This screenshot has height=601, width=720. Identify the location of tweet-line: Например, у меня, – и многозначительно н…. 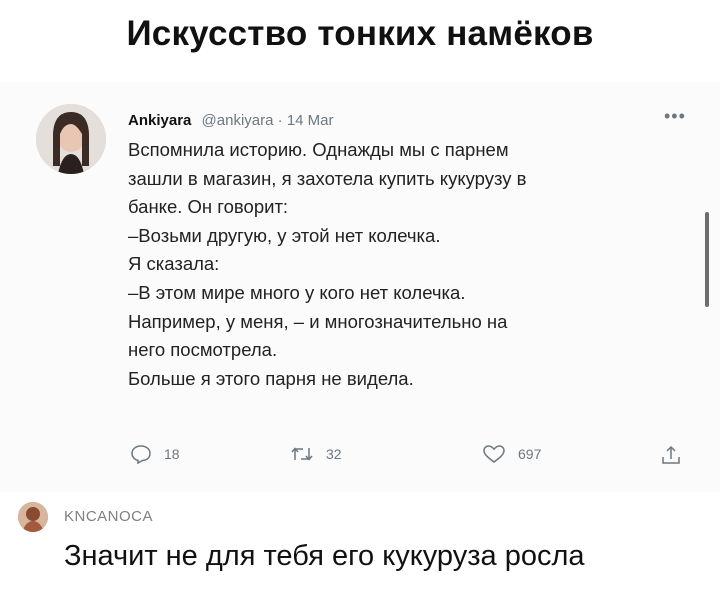
(318, 321).